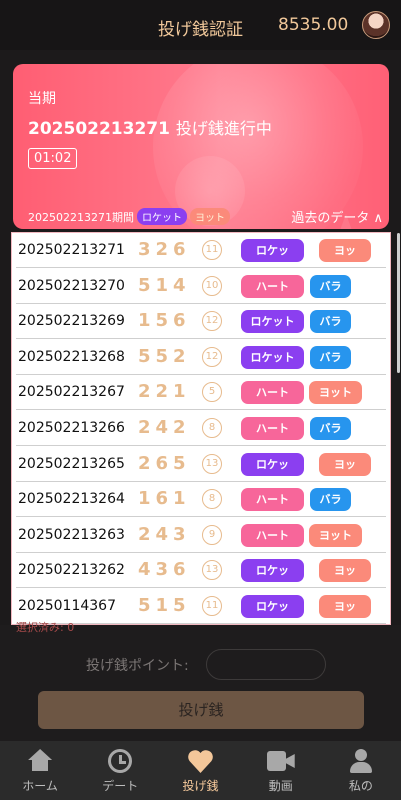 The image size is (401, 800). I want to click on heart-icon, so click(201, 761).